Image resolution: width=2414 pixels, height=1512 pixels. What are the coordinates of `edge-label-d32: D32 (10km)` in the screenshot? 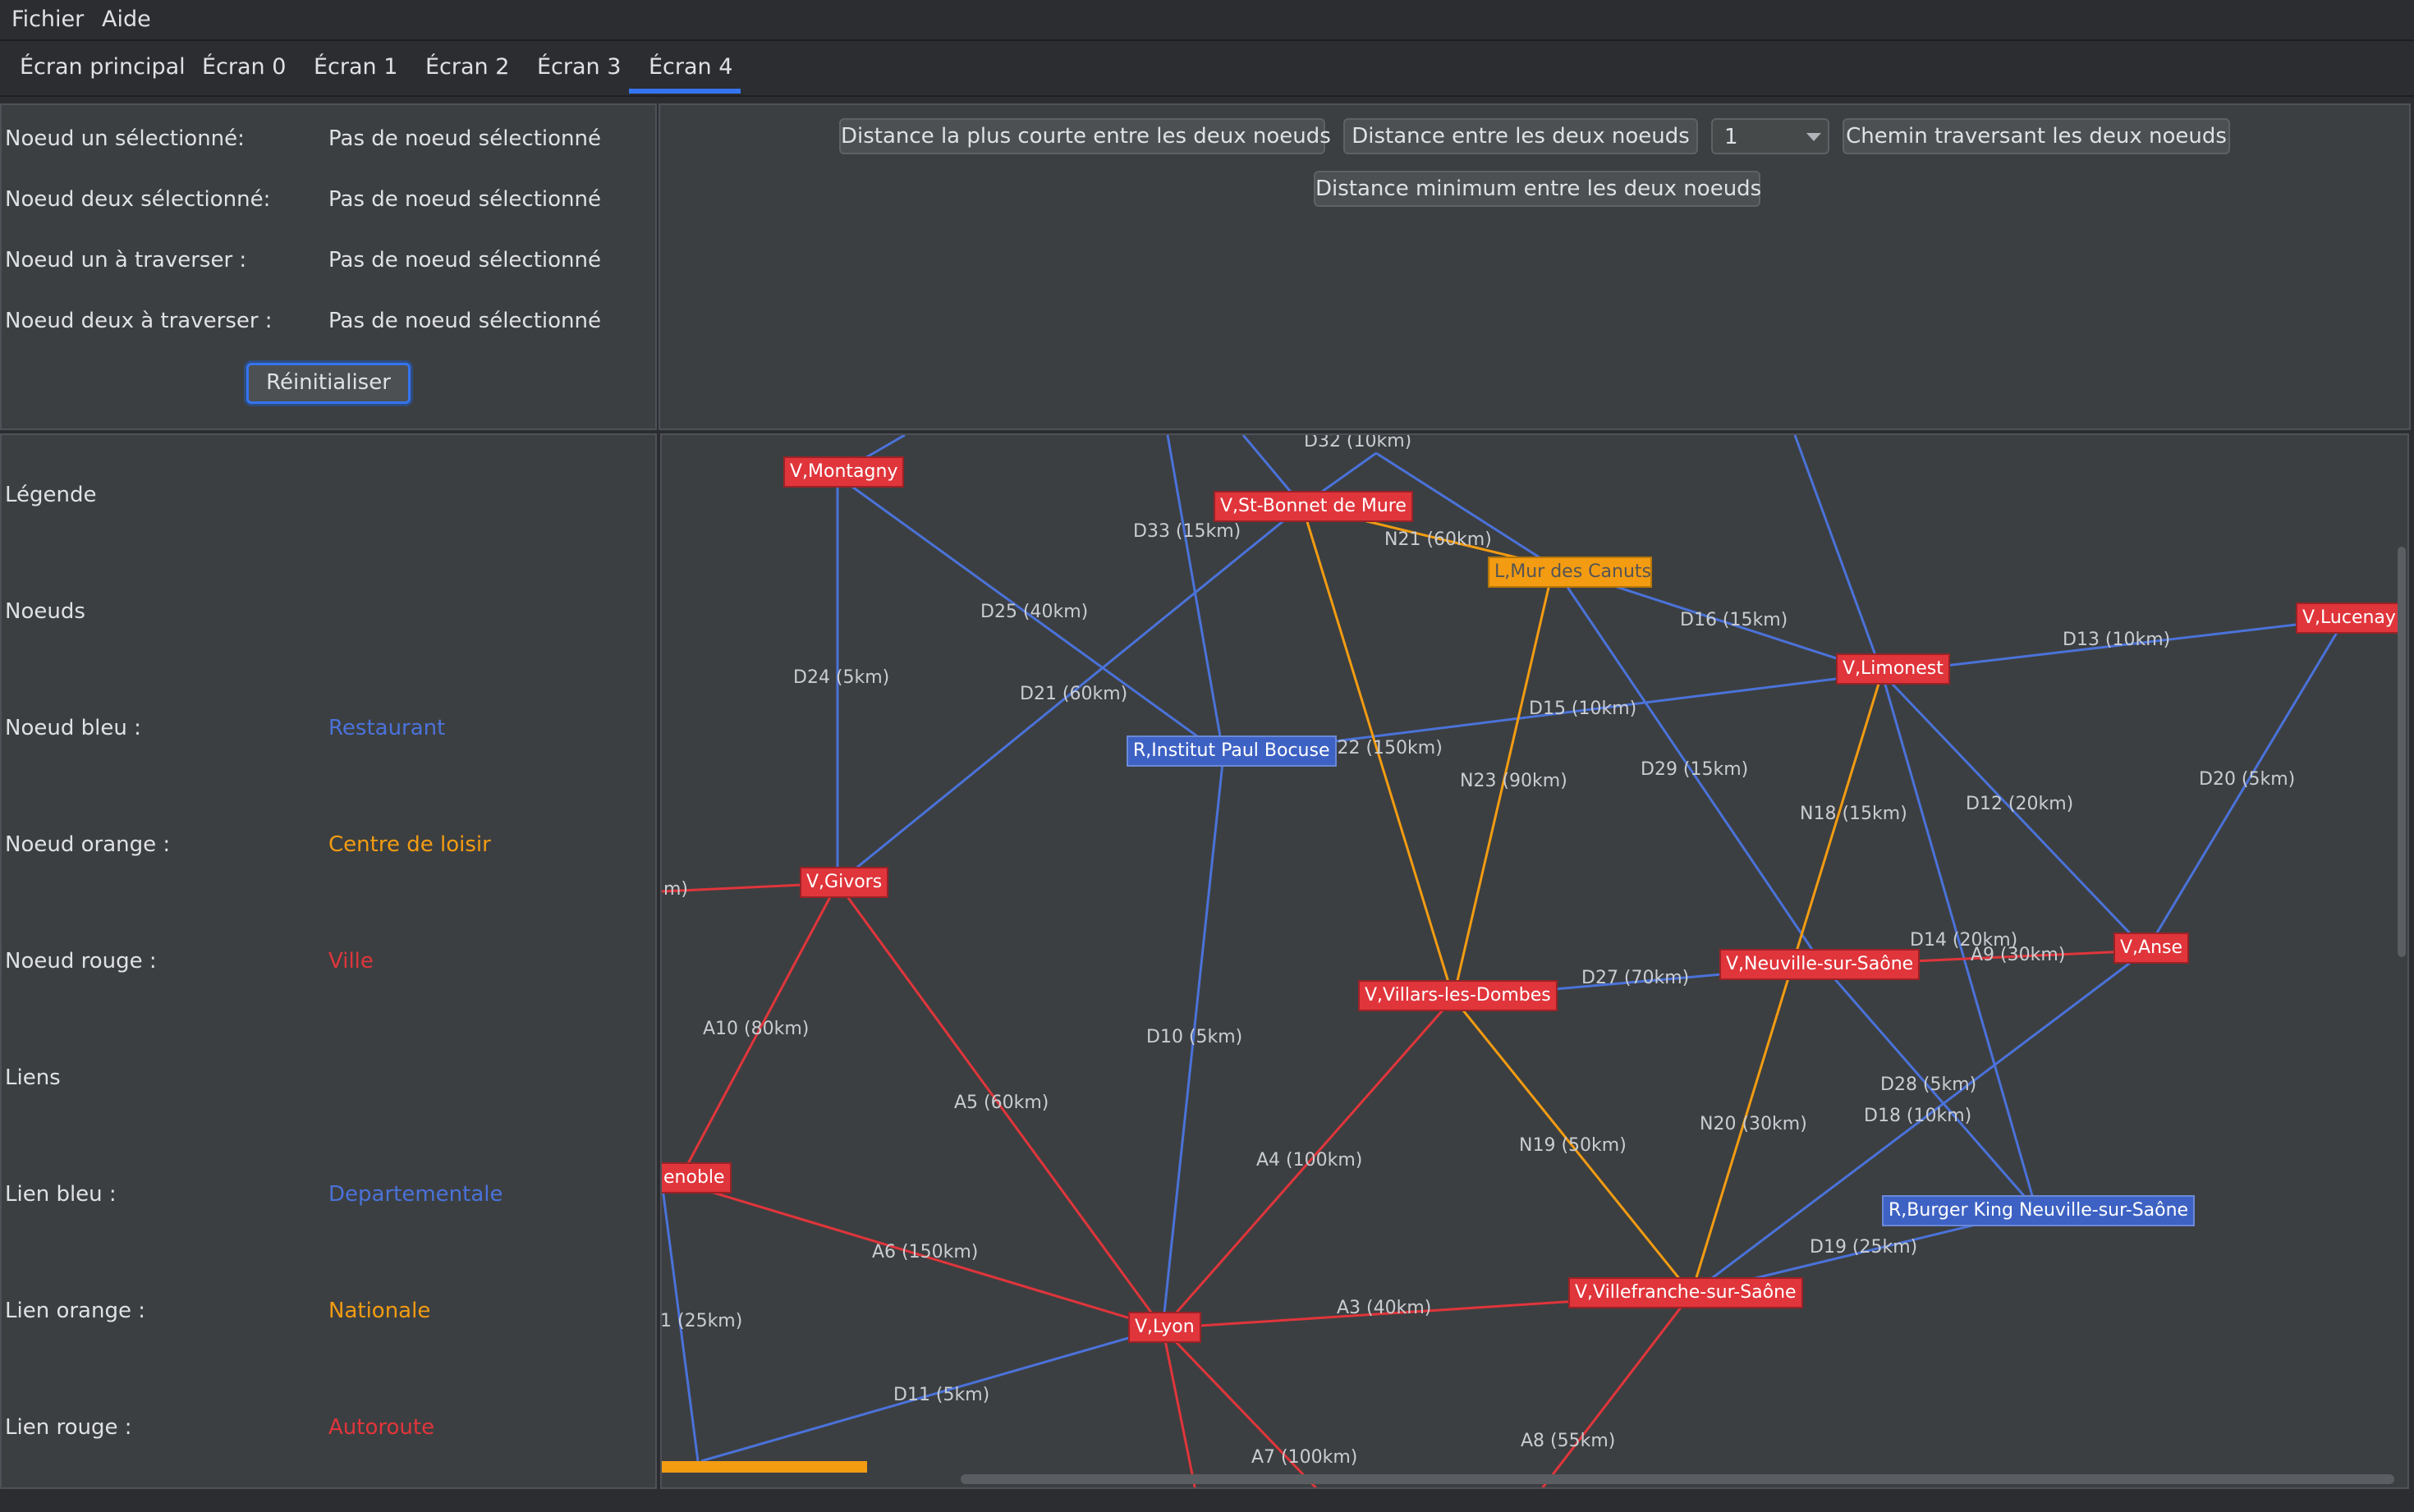 It's located at (1357, 443).